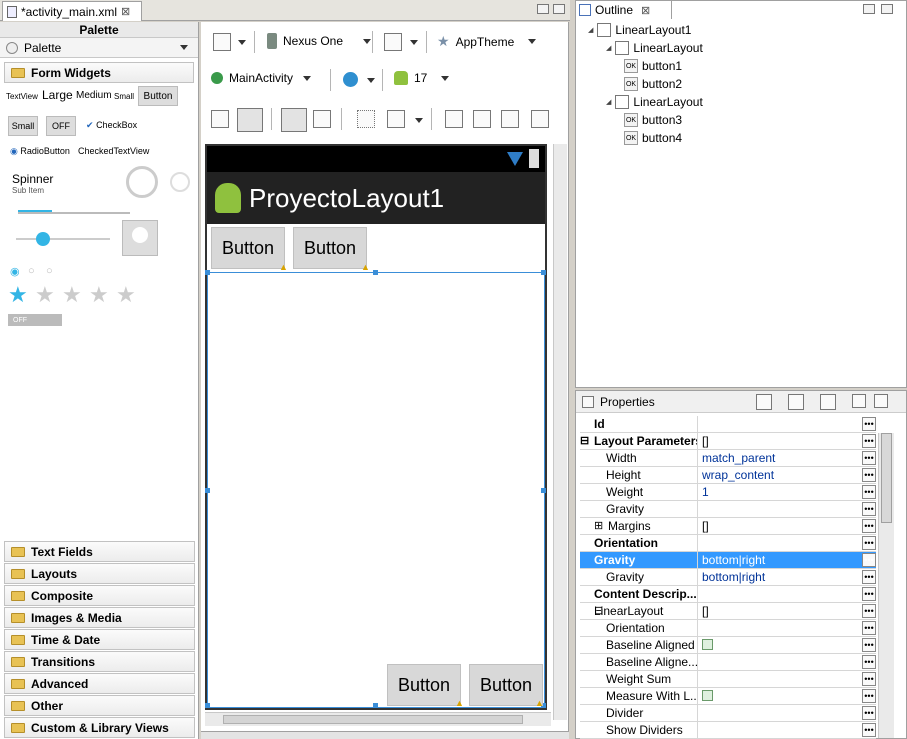 Image resolution: width=907 pixels, height=739 pixels. I want to click on button1: Button, so click(248, 248).